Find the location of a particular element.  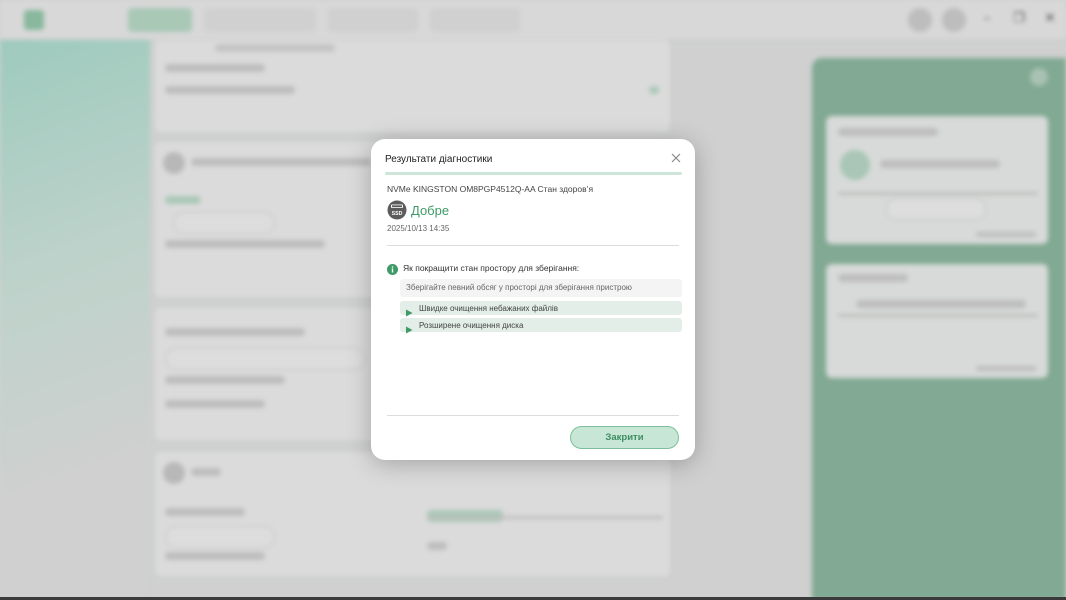

close-button: Закрити is located at coordinates (624, 437).